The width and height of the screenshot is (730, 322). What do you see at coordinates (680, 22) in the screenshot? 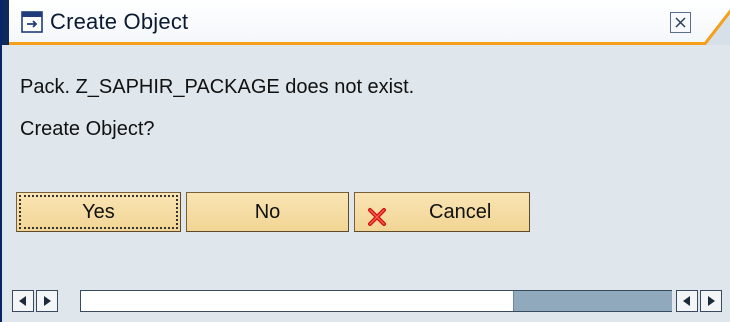
I see `close-icon` at bounding box center [680, 22].